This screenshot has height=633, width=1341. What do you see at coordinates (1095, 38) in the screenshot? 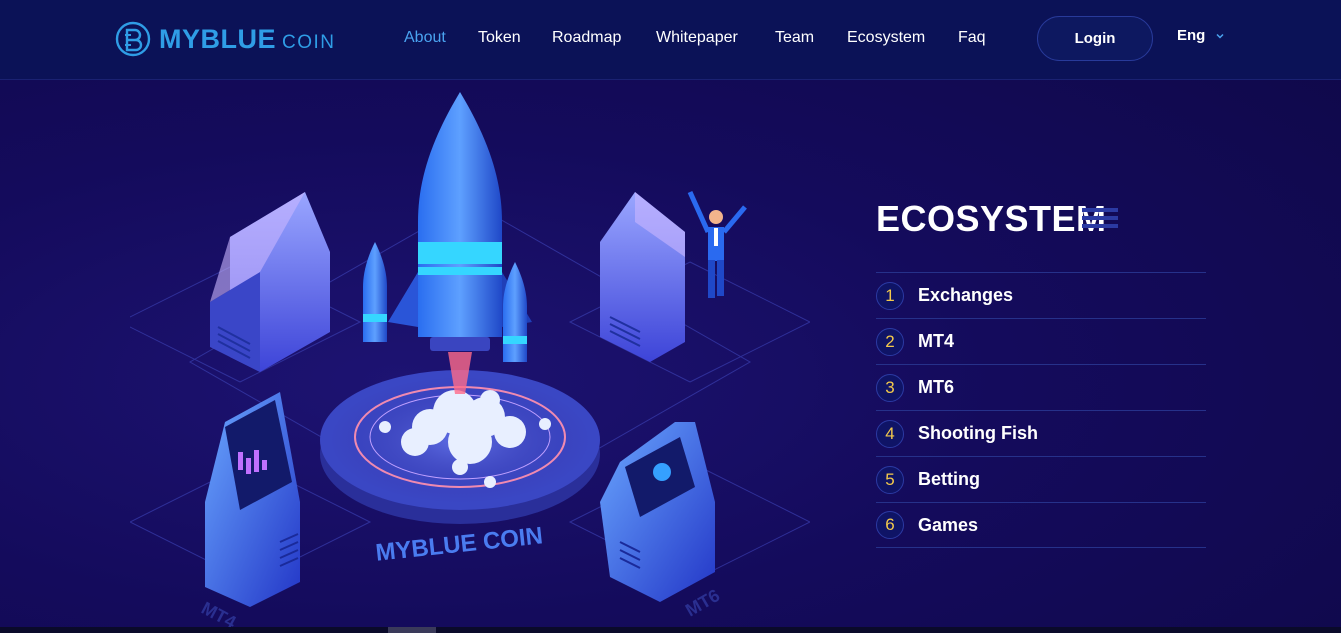
I see `login-button: Login` at bounding box center [1095, 38].